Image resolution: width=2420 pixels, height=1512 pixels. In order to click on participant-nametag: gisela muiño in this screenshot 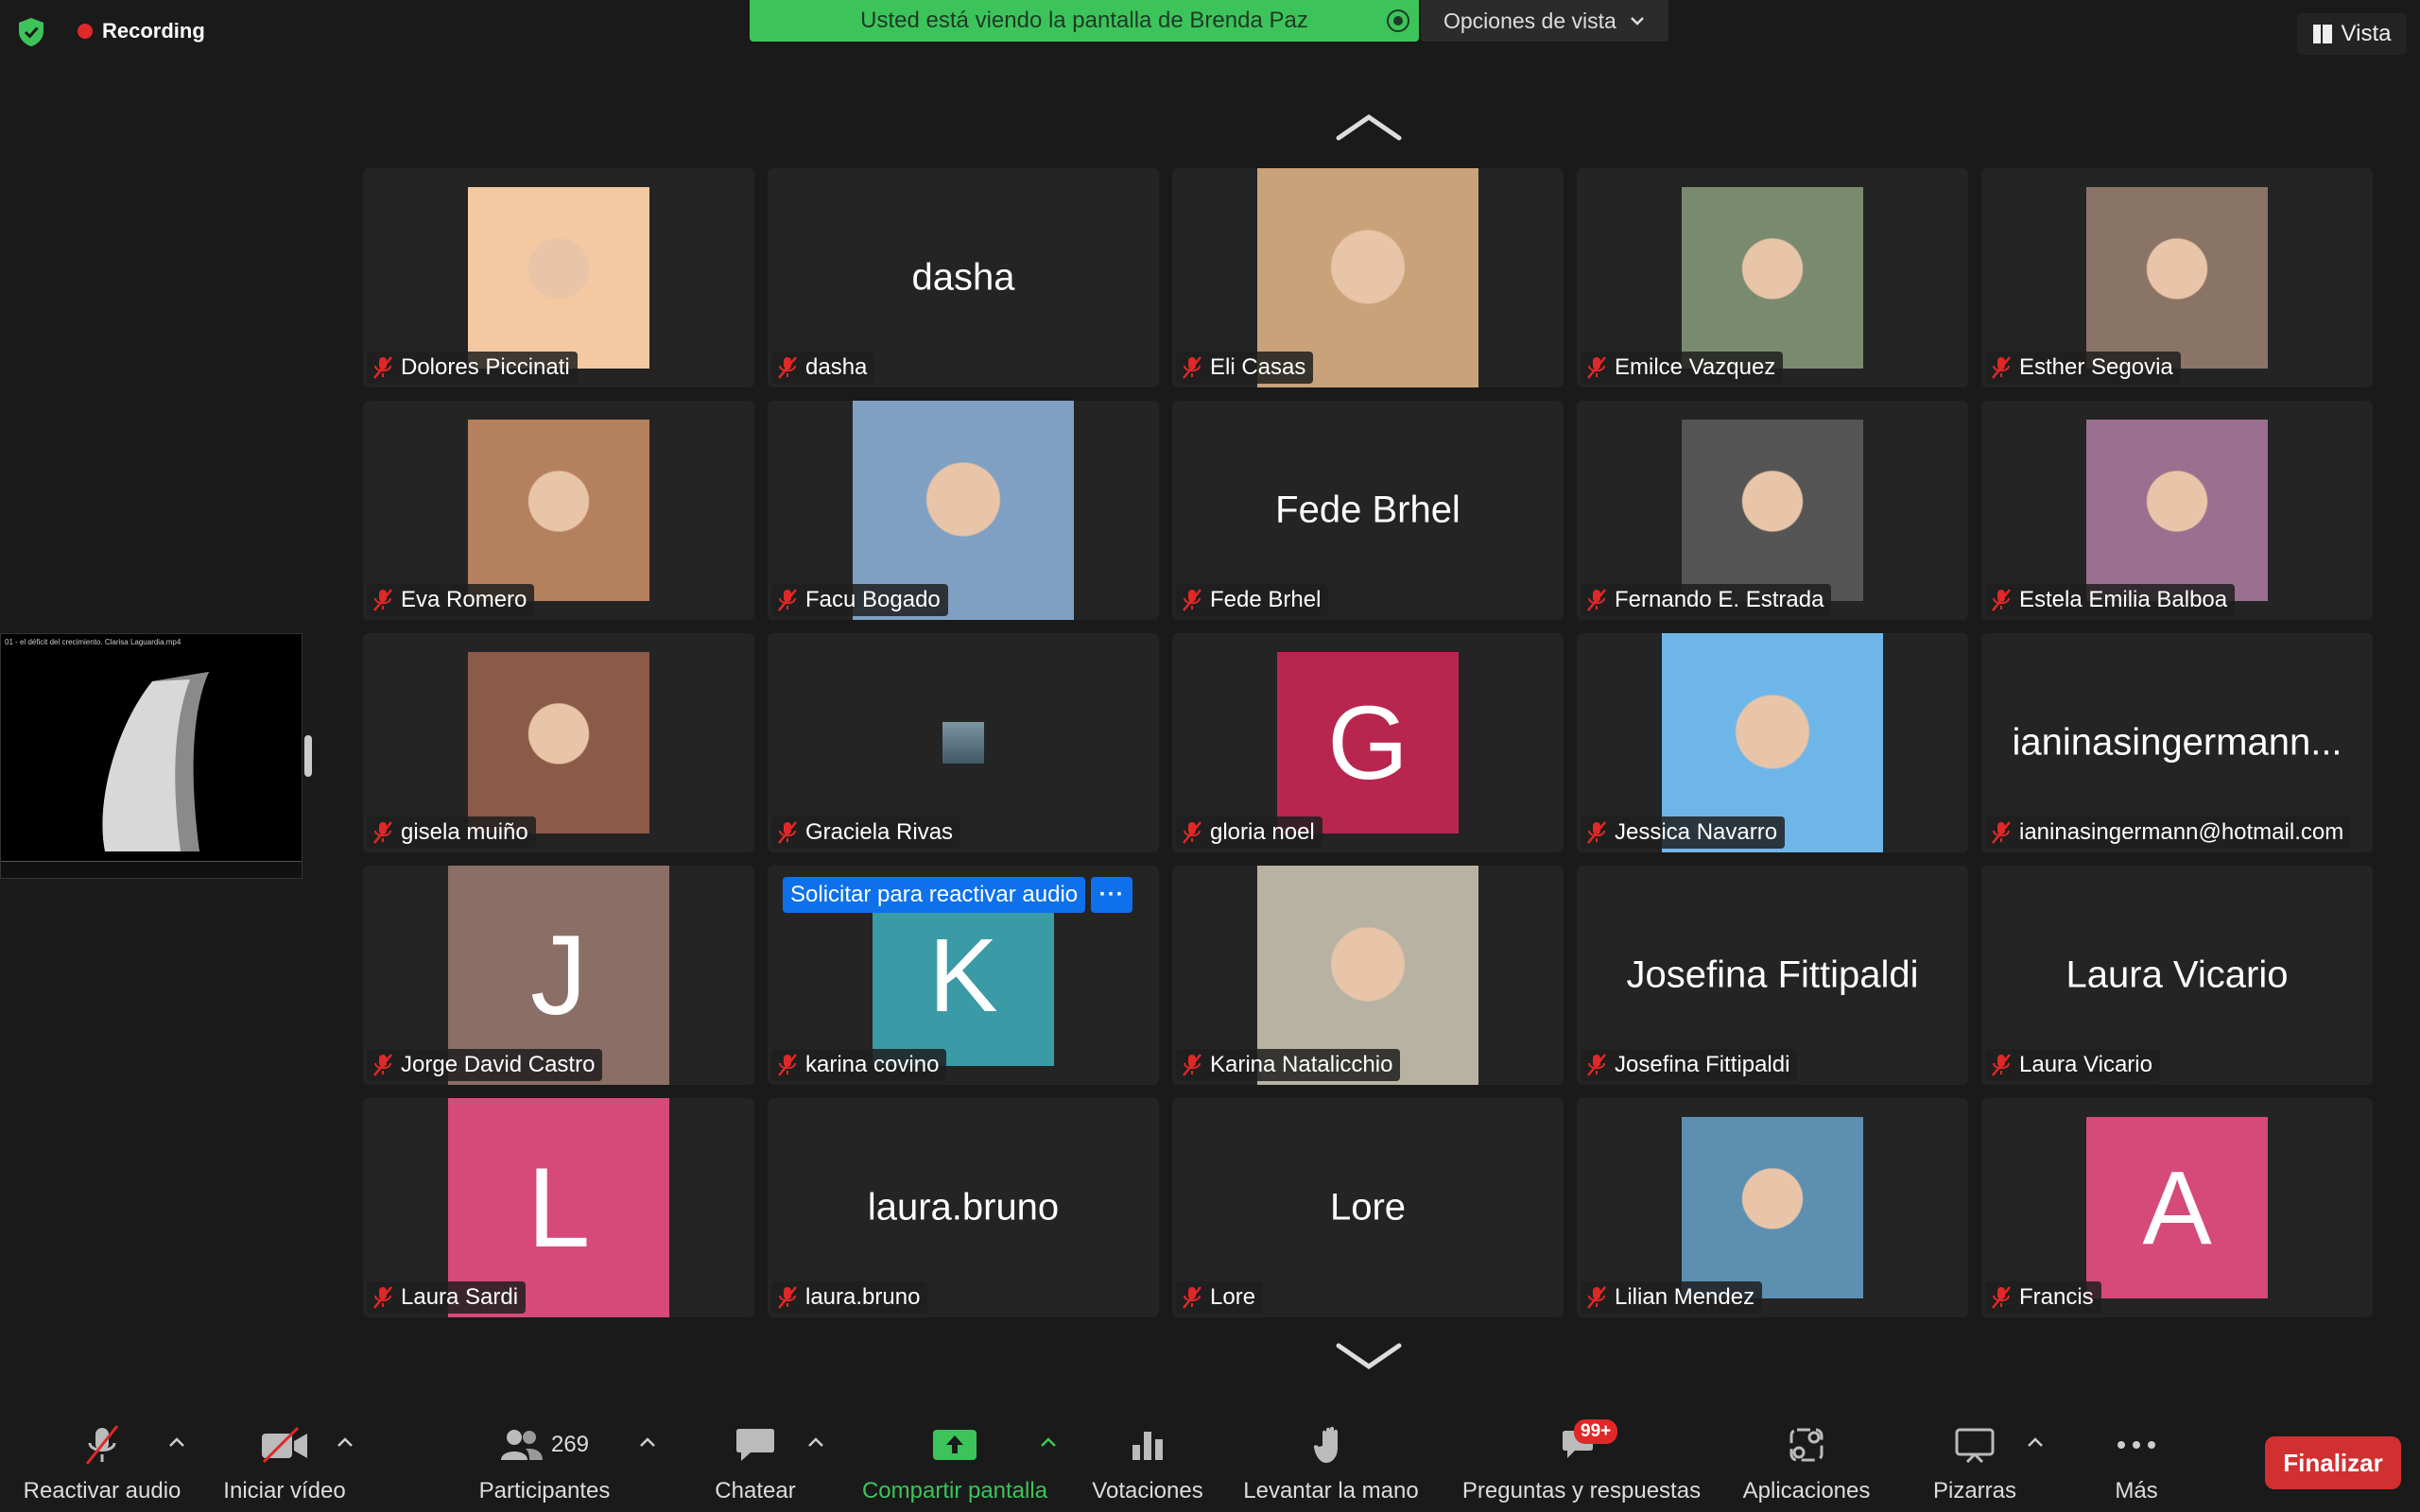, I will do `click(451, 832)`.